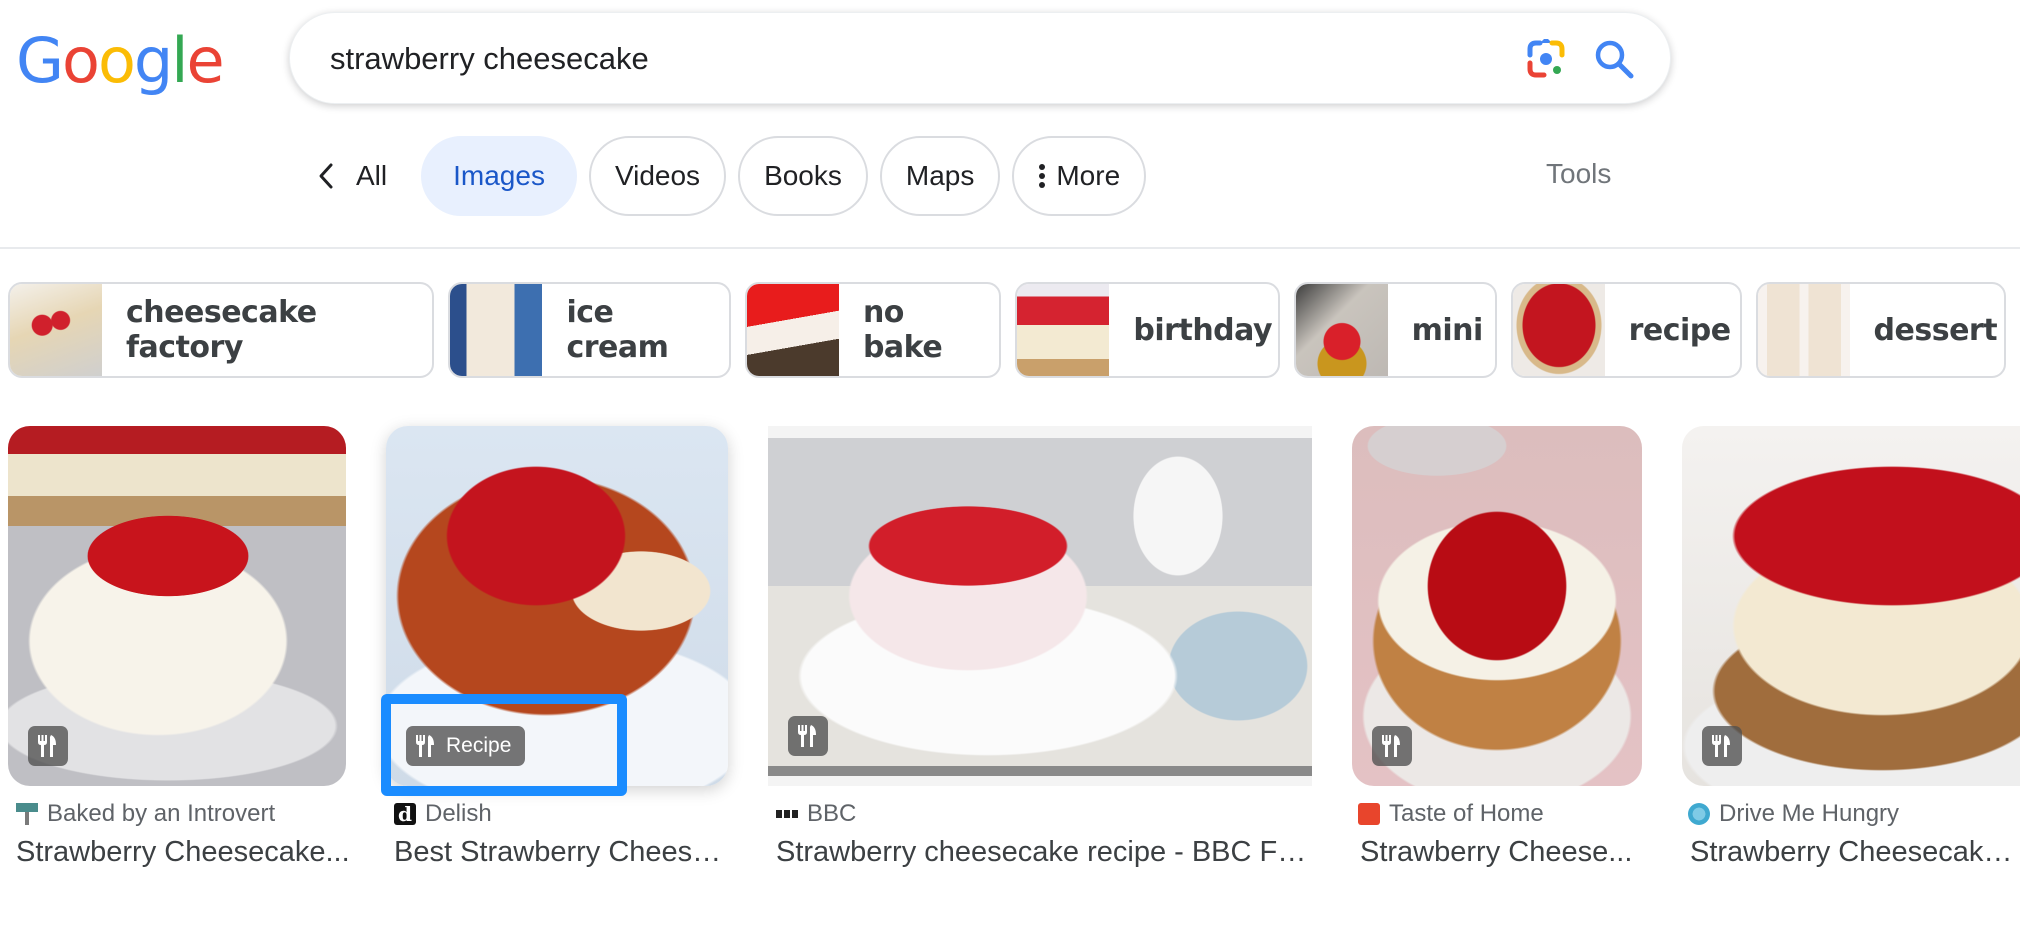 The image size is (2020, 948). Describe the element at coordinates (326, 176) in the screenshot. I see `chevron-left-icon` at that location.